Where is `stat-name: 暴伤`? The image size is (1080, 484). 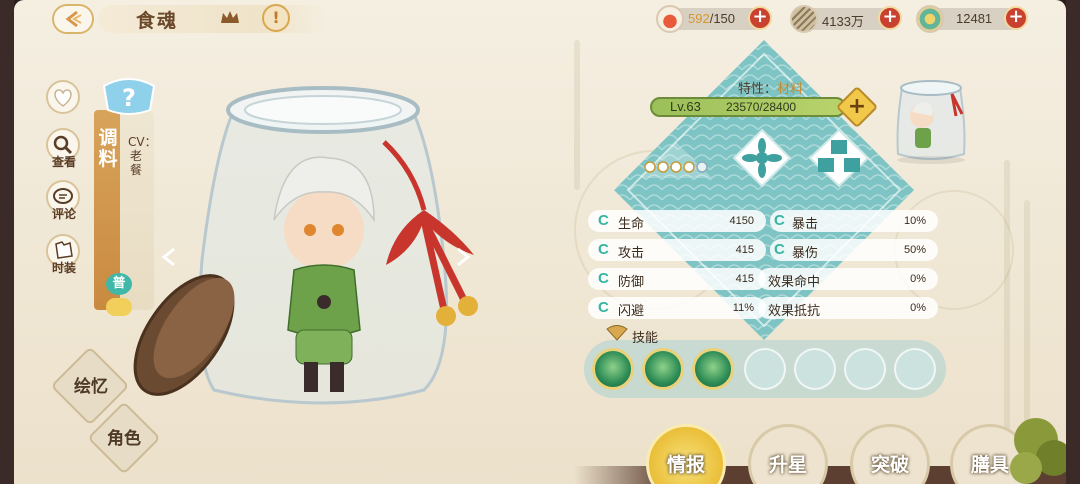 stat-name: 暴伤 is located at coordinates (805, 253).